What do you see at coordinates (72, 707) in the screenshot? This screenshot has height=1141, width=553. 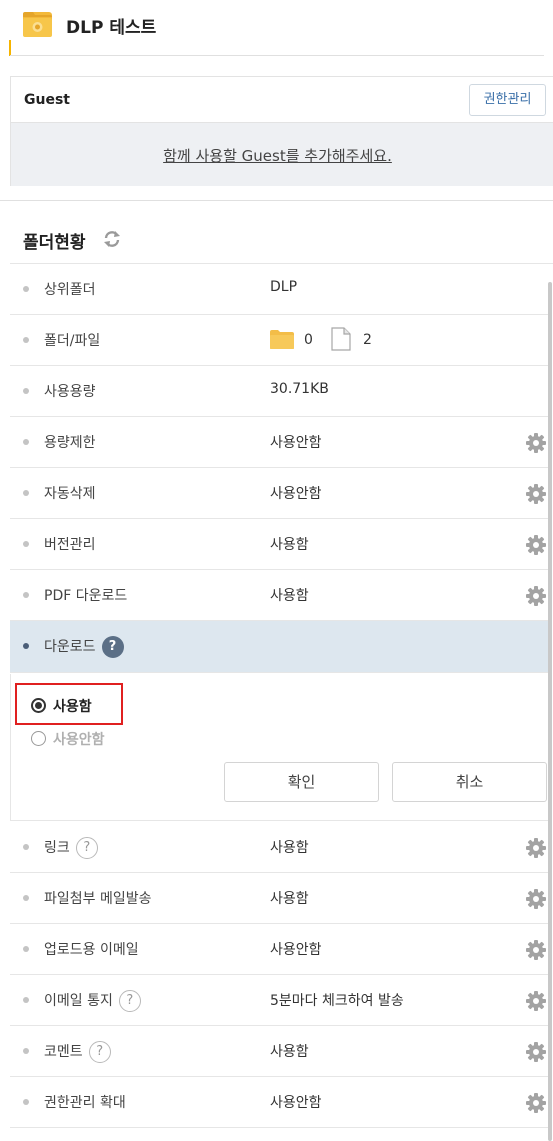 I see `radio-use-label: 사용함` at bounding box center [72, 707].